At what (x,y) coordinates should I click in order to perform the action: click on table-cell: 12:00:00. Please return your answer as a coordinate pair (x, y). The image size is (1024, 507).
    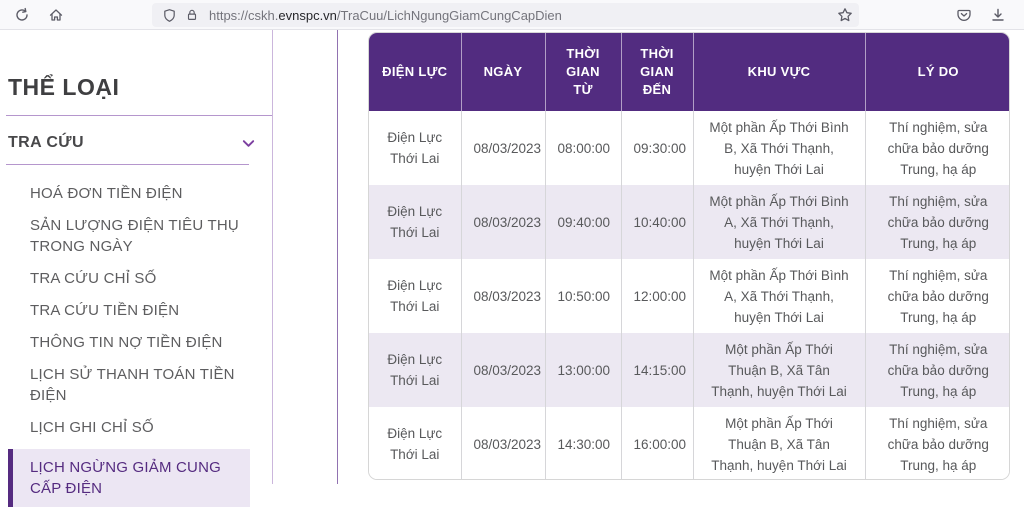
    Looking at the image, I should click on (657, 296).